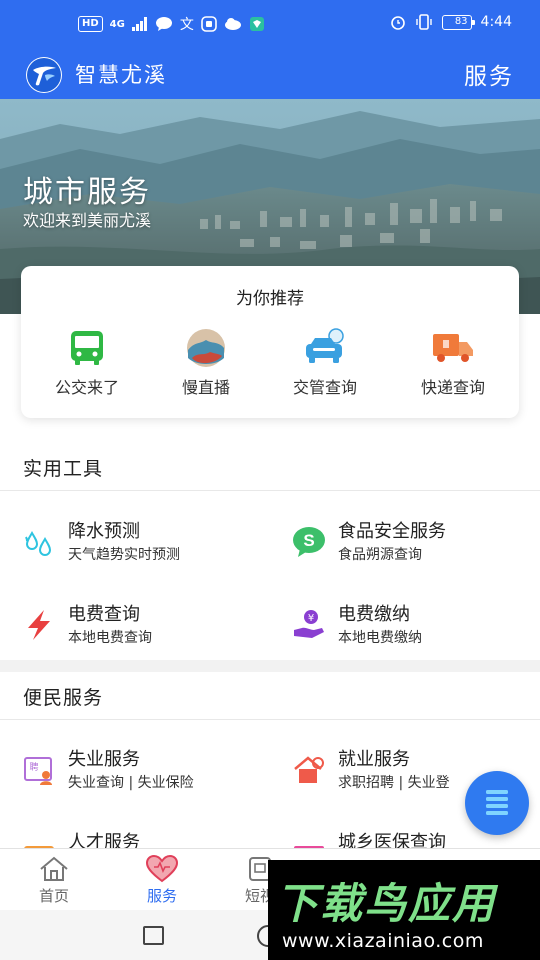  Describe the element at coordinates (63, 698) in the screenshot. I see `services-section-title: 便民服务` at that location.